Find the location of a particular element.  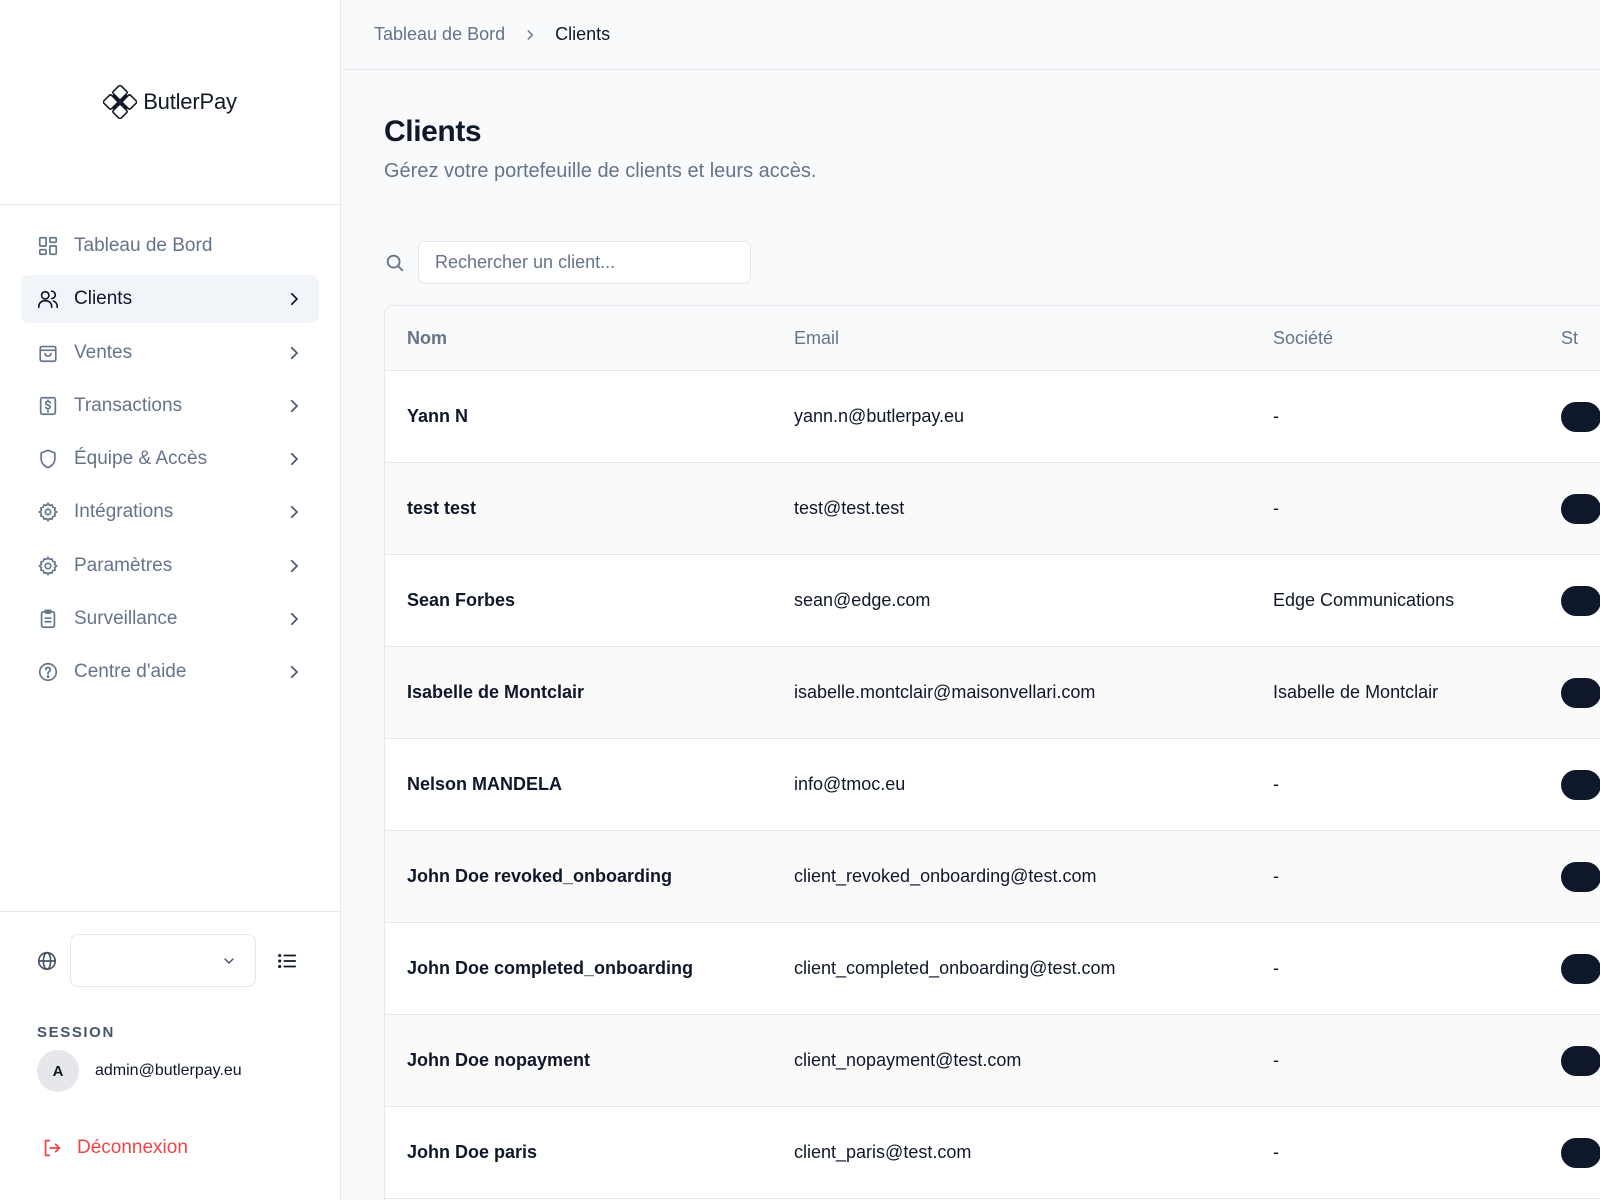

column-header-name: Nom is located at coordinates (589, 338).